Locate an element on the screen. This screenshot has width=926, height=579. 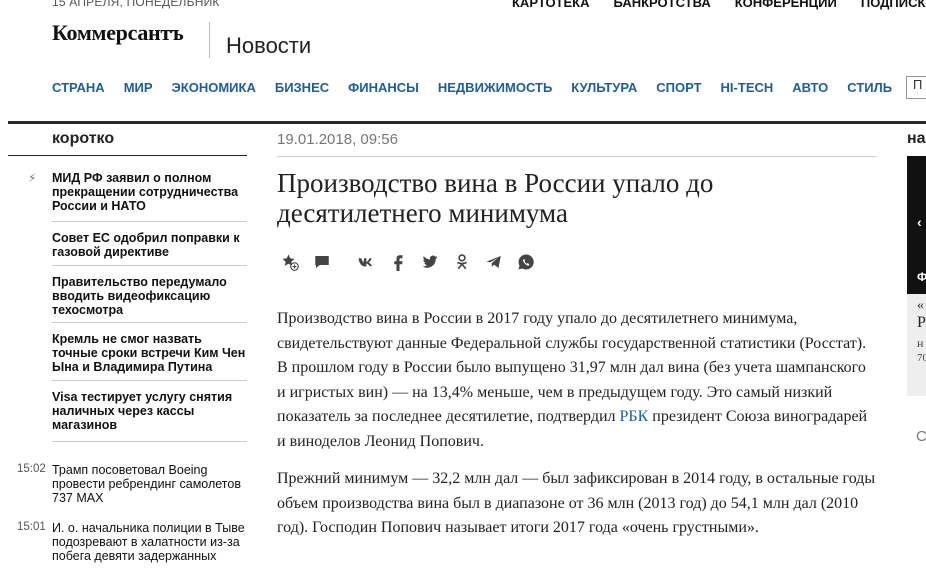
right-card-text: н is located at coordinates (920, 343).